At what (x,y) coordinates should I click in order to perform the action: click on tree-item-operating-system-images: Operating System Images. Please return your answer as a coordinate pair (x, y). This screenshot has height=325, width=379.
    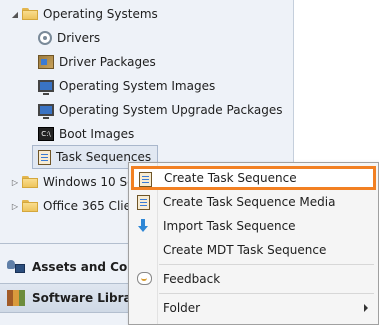
    Looking at the image, I should click on (126, 86).